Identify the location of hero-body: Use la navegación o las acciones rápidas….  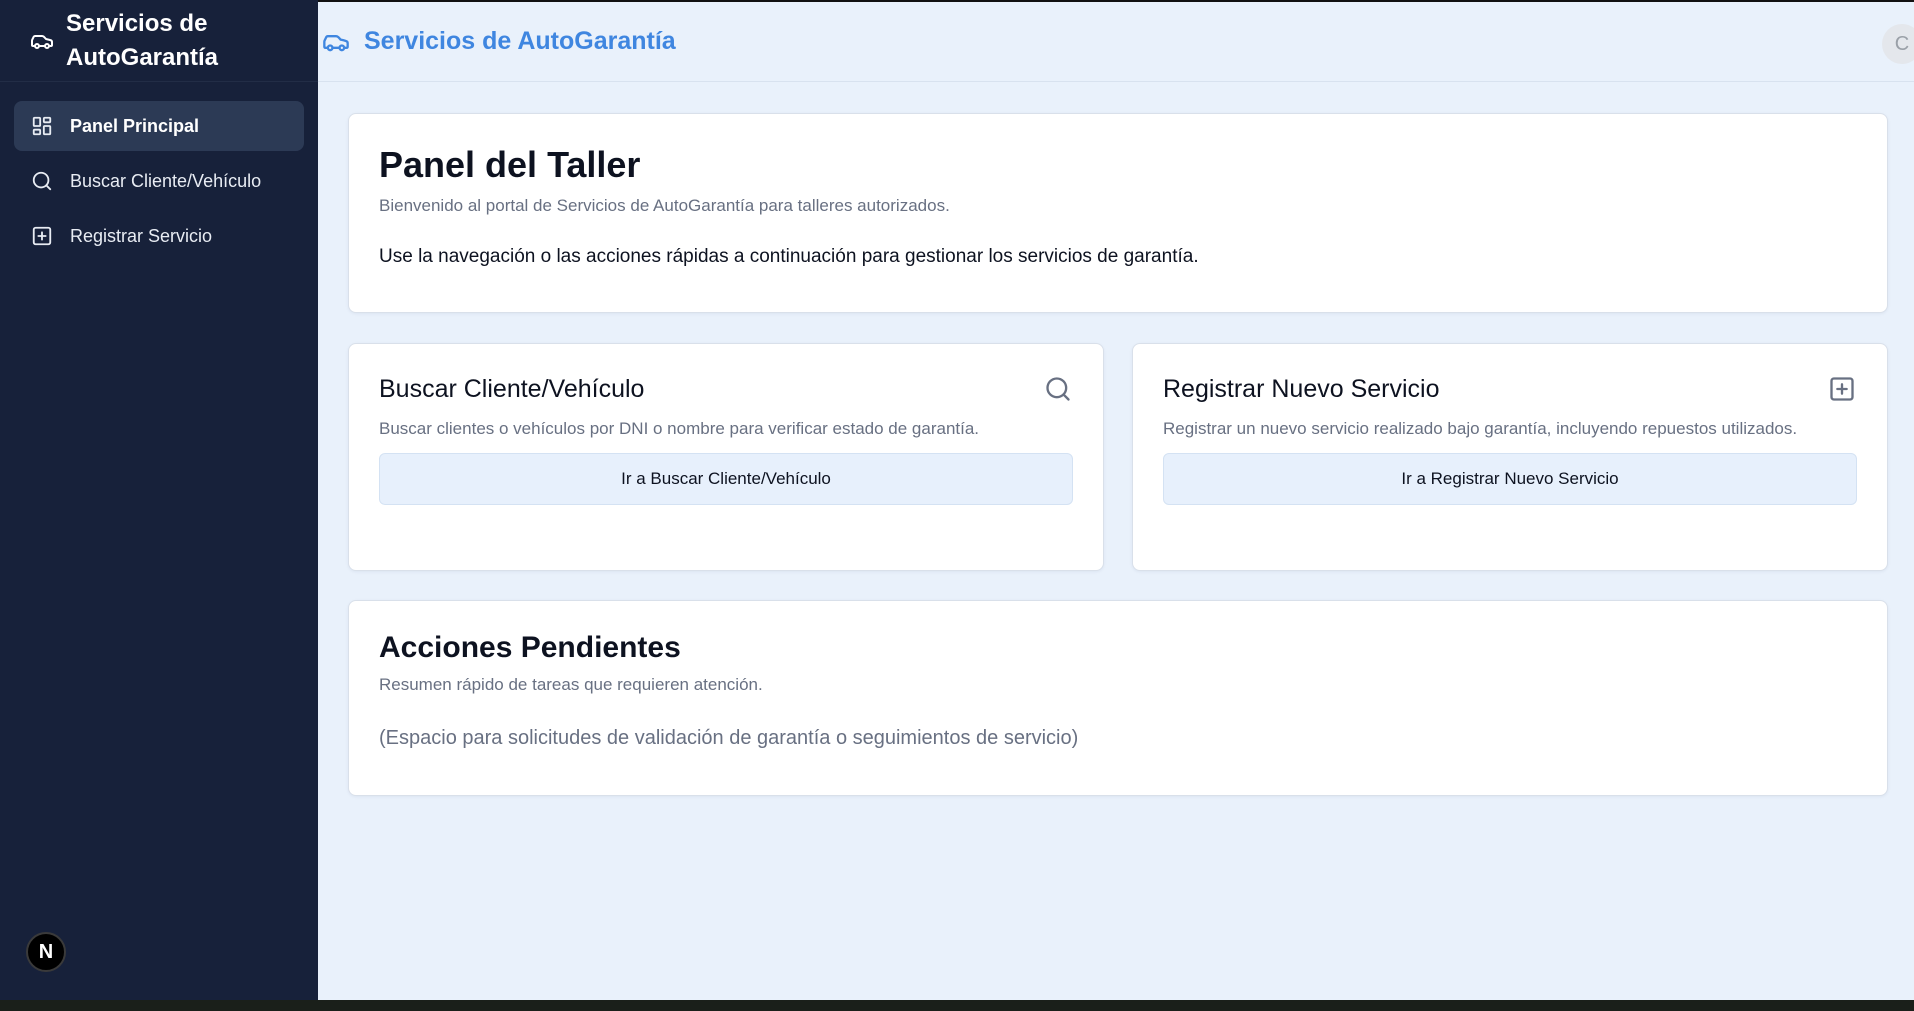
(789, 256).